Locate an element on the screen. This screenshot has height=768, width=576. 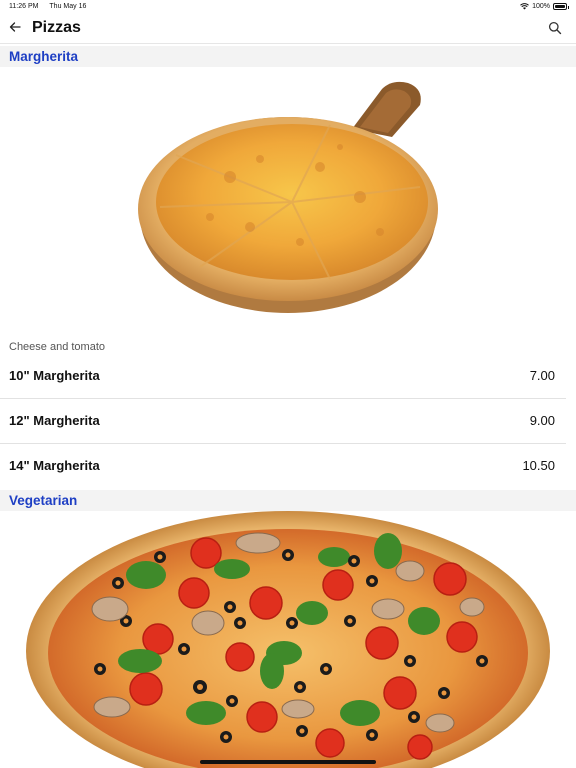
menu-item-row: 14" Margherita 10.50 is located at coordinates (283, 466).